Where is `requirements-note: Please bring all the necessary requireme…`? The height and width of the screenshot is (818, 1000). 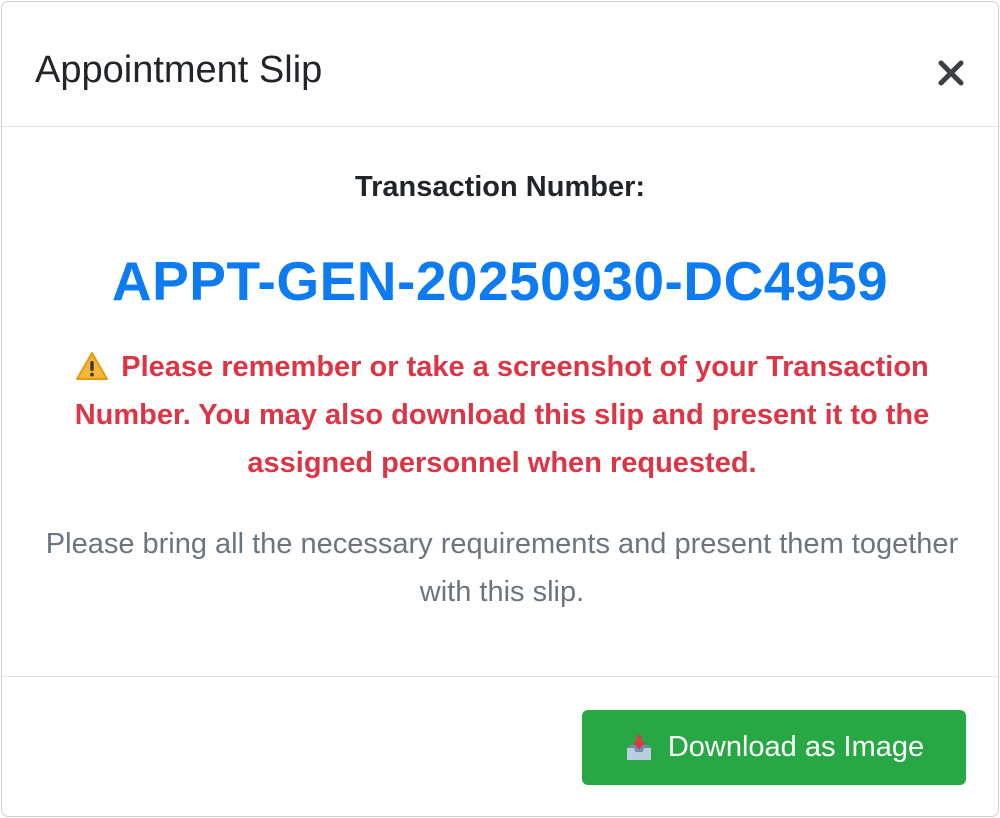 requirements-note: Please bring all the necessary requireme… is located at coordinates (502, 568).